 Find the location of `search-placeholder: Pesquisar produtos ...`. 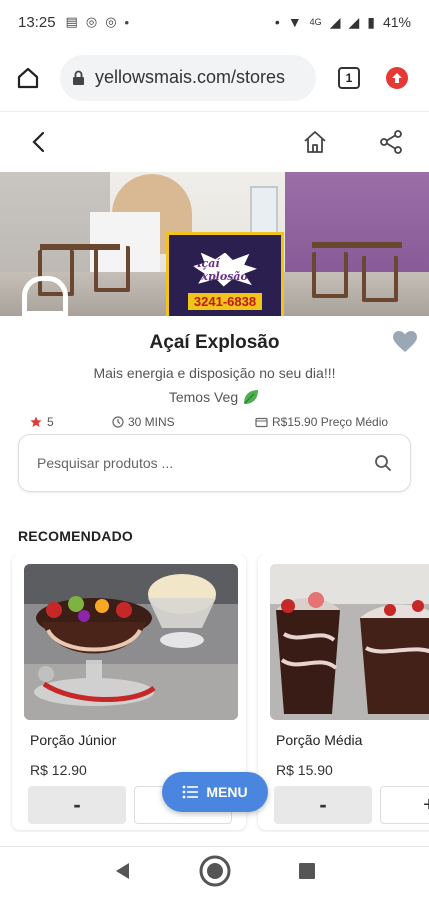

search-placeholder: Pesquisar produtos ... is located at coordinates (105, 463).